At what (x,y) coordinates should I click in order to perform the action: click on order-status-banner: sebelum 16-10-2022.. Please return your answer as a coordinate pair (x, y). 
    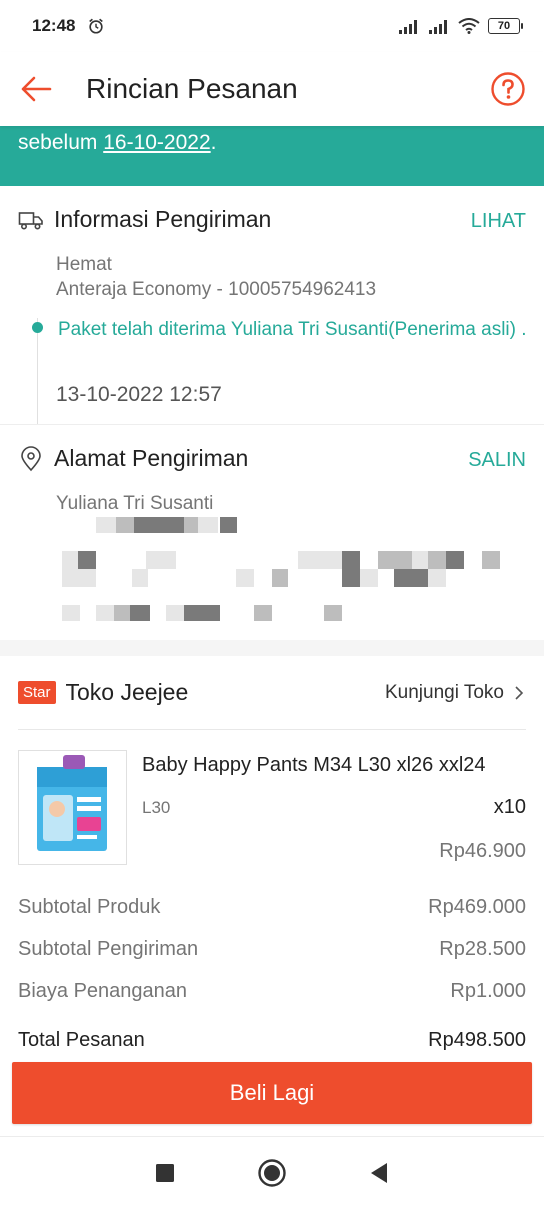
    Looking at the image, I should click on (272, 156).